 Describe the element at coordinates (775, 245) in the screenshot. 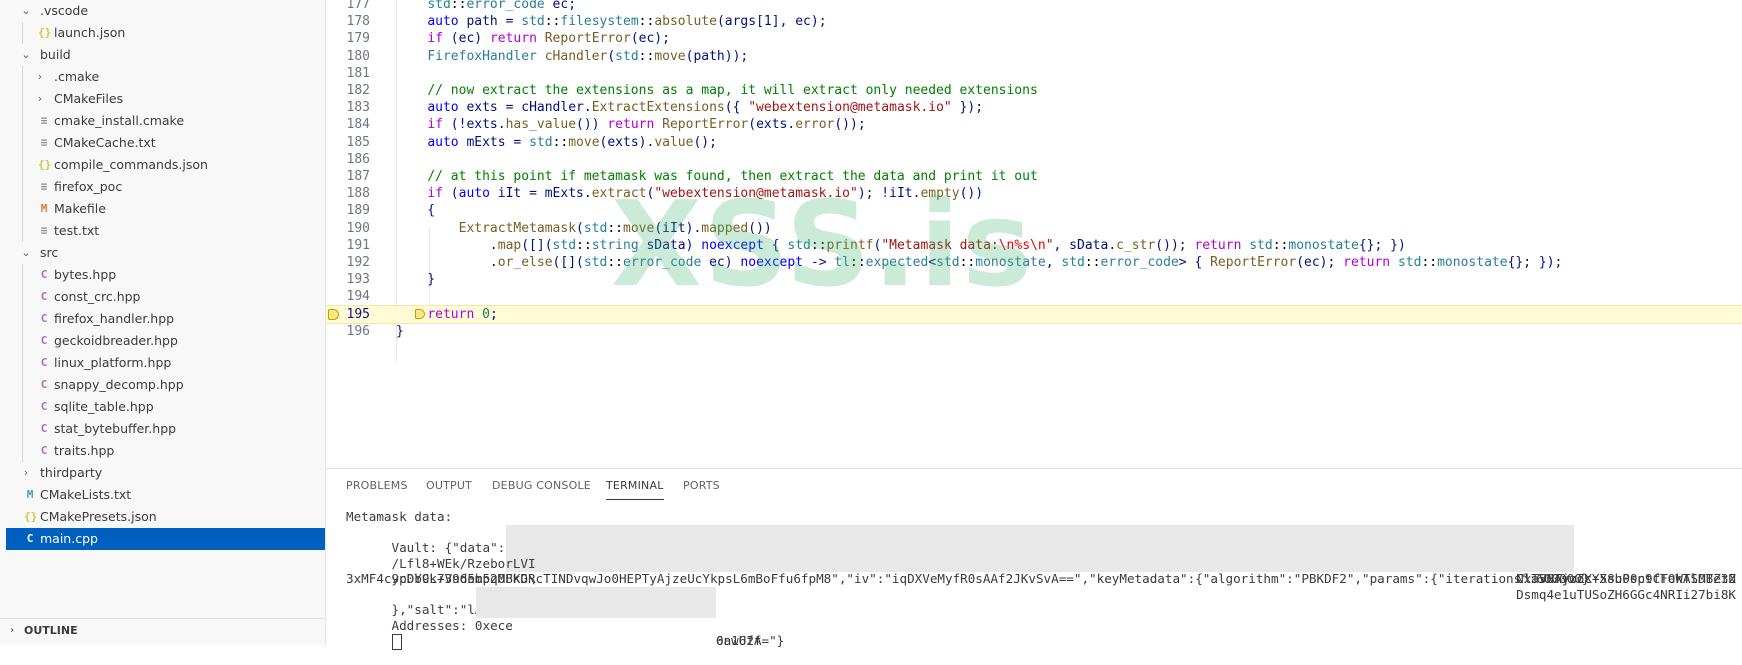

I see `code-token: {` at that location.